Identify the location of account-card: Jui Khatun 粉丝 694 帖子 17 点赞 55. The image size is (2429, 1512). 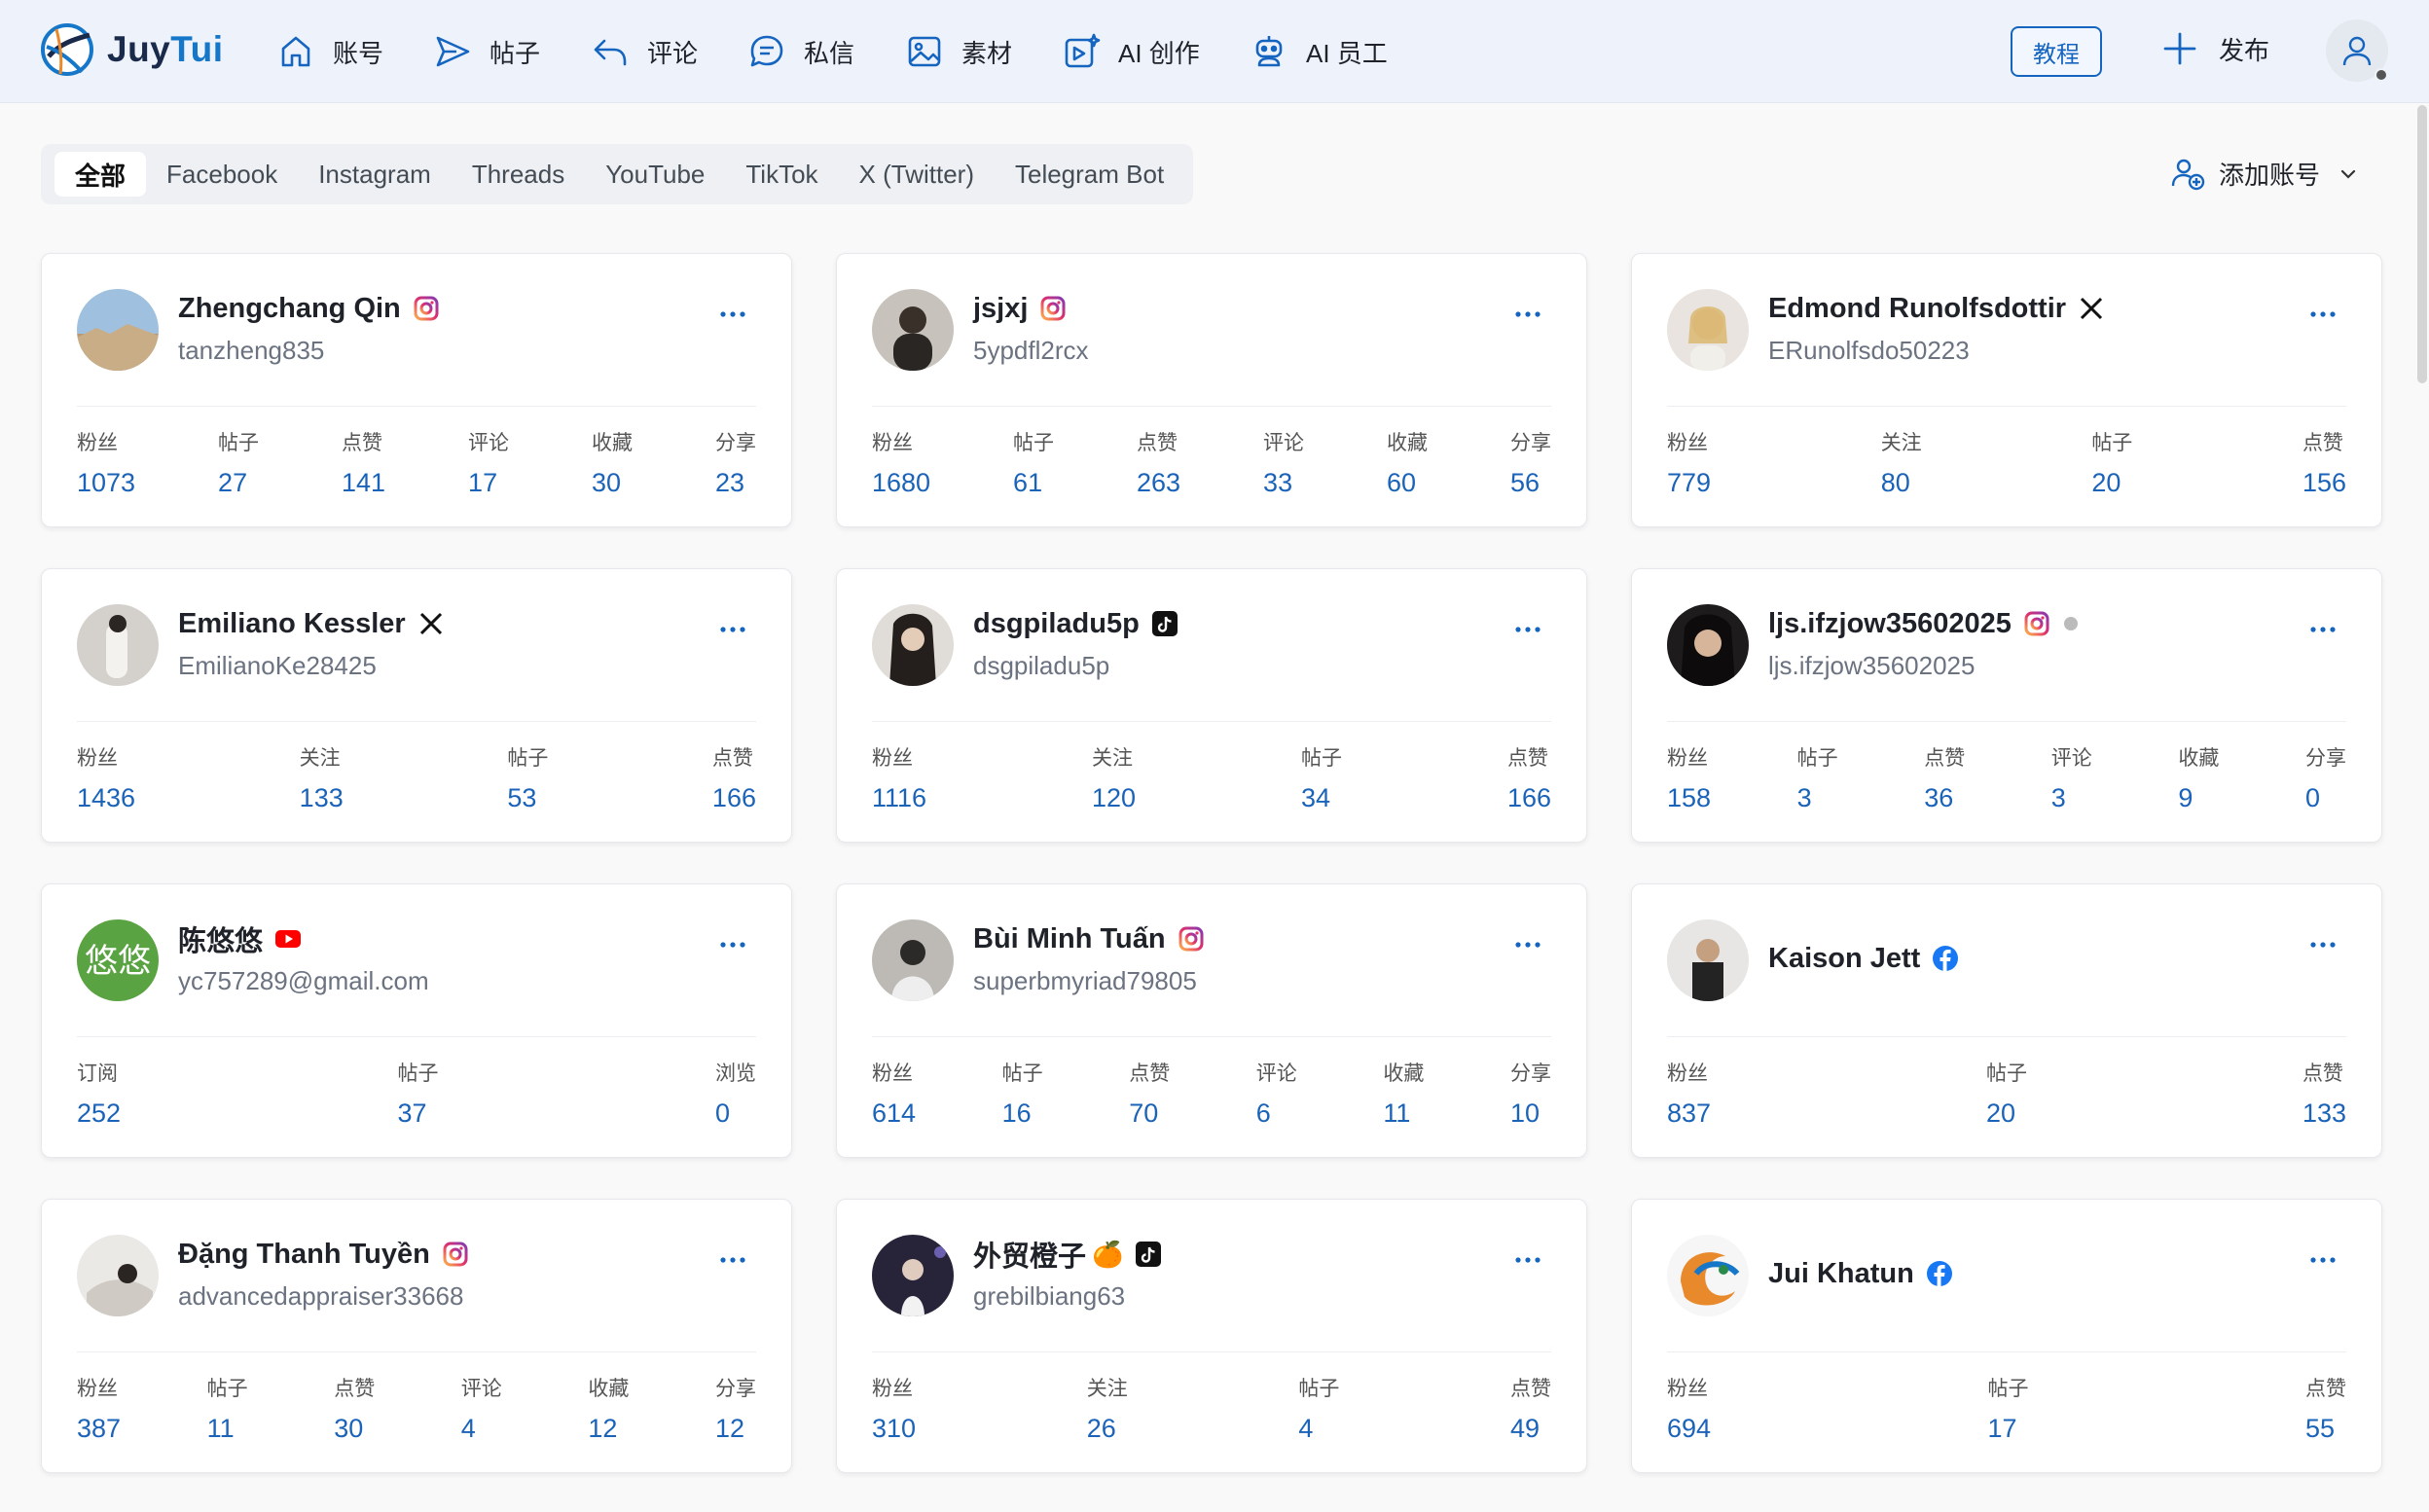
(2006, 1336).